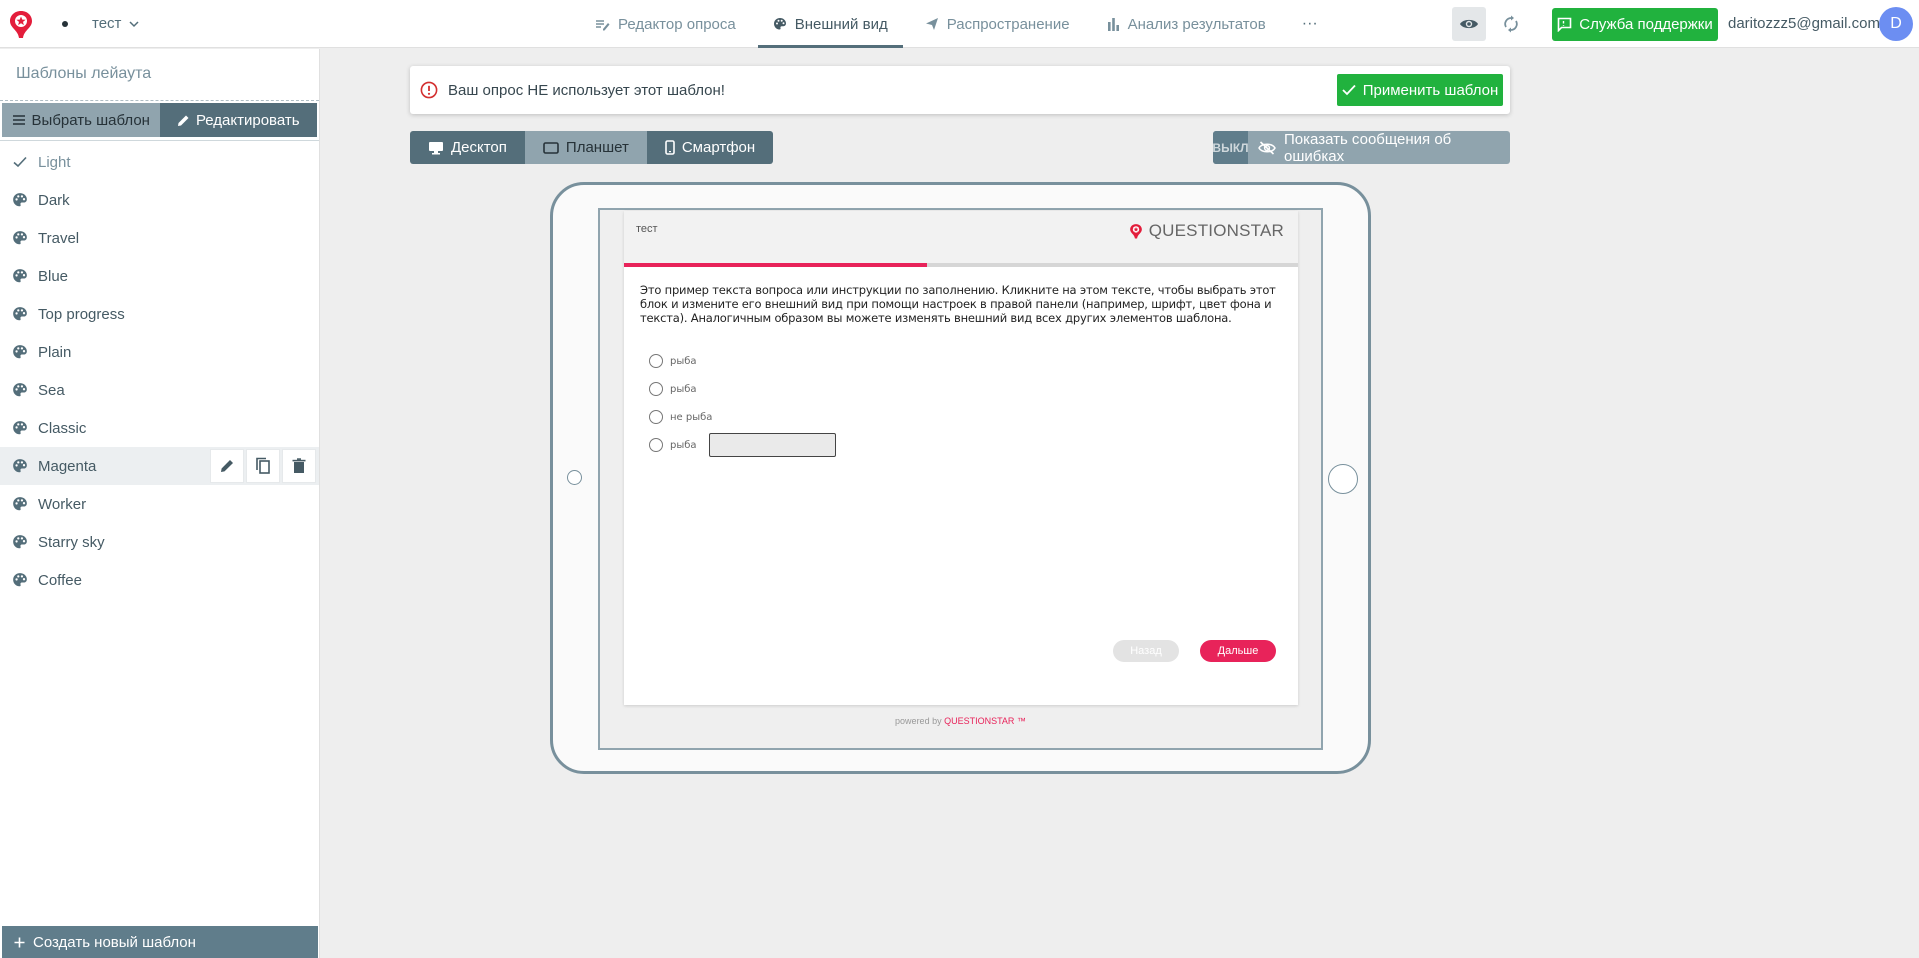 Image resolution: width=1919 pixels, height=958 pixels. I want to click on edit-template-button, so click(227, 466).